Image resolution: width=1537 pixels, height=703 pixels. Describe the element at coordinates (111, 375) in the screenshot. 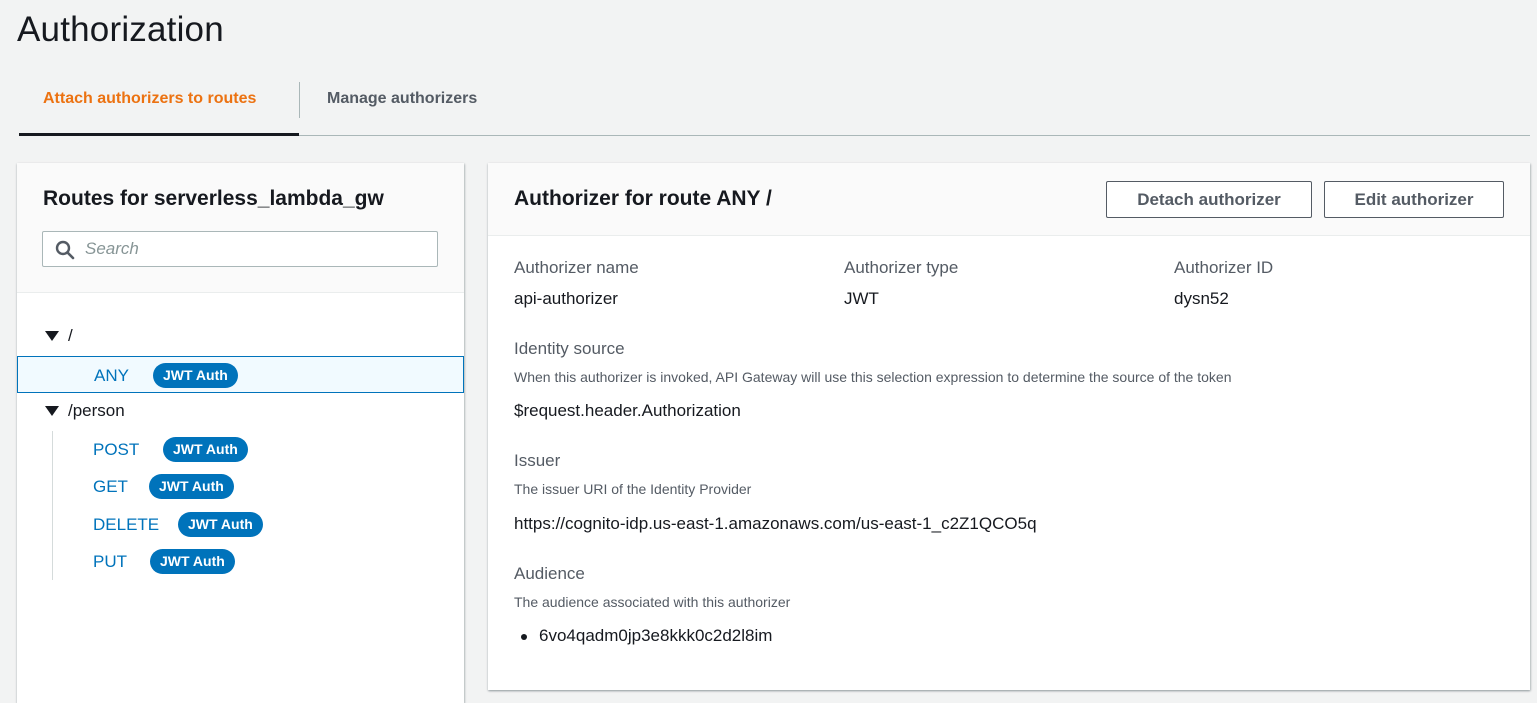

I see `route-method: ANY` at that location.